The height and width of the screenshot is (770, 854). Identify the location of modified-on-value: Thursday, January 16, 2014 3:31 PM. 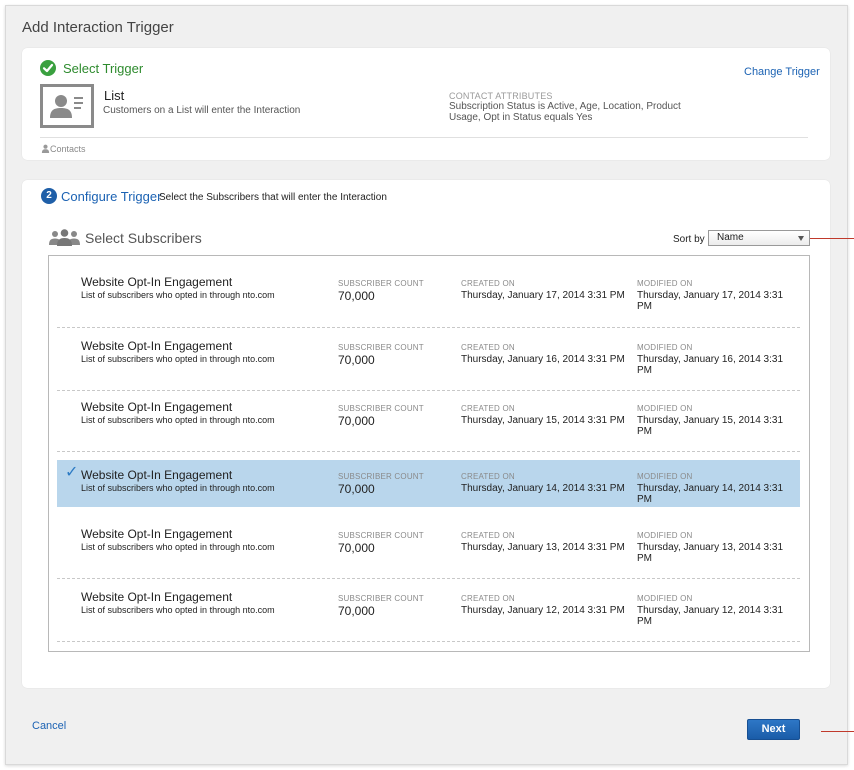
(710, 365).